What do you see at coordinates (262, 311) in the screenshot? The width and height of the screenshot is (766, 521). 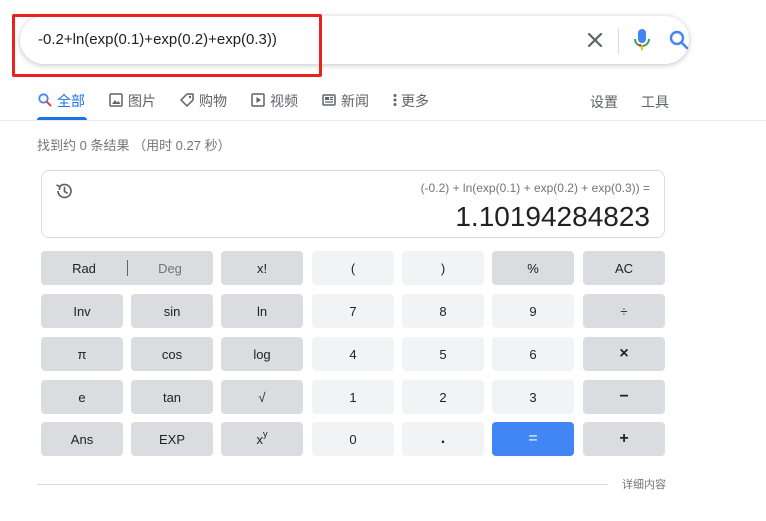 I see `ln-button: ln` at bounding box center [262, 311].